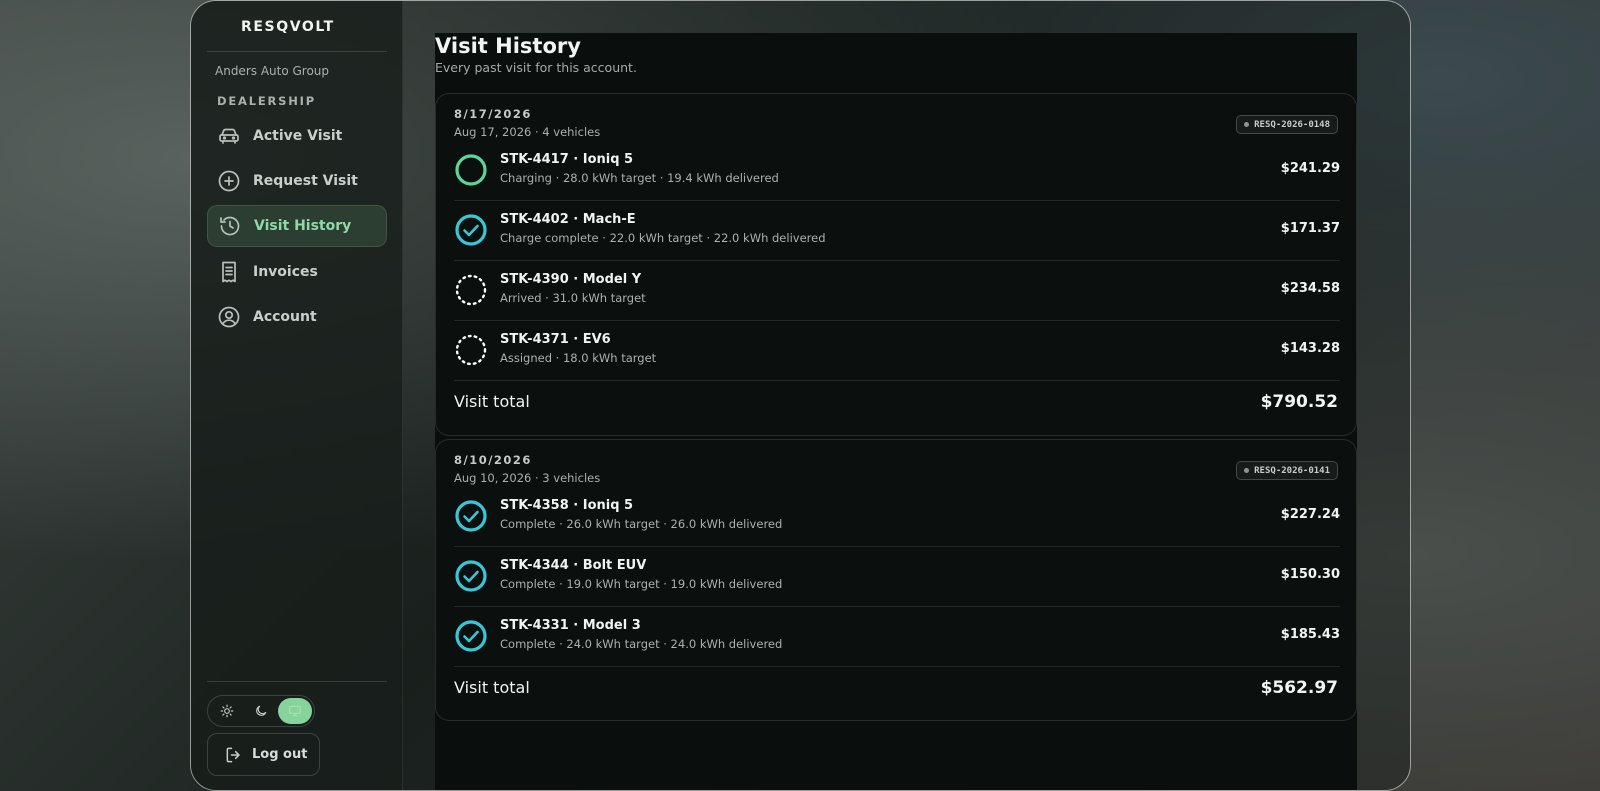  What do you see at coordinates (567, 505) in the screenshot?
I see `vehicle-title: STK-4358 · Ioniq 5` at bounding box center [567, 505].